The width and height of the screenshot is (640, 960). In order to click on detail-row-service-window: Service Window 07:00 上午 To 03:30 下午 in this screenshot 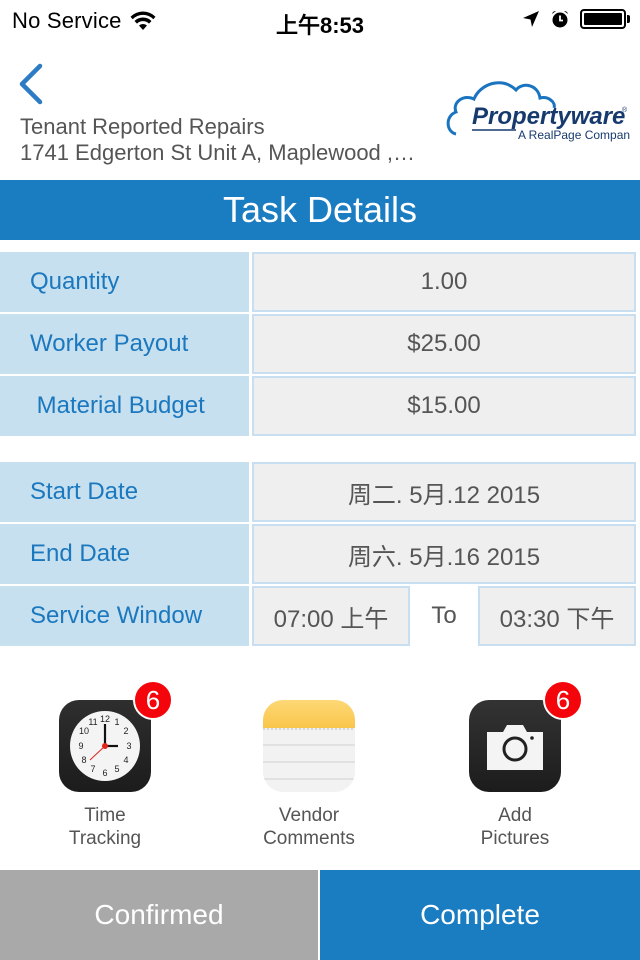, I will do `click(320, 616)`.